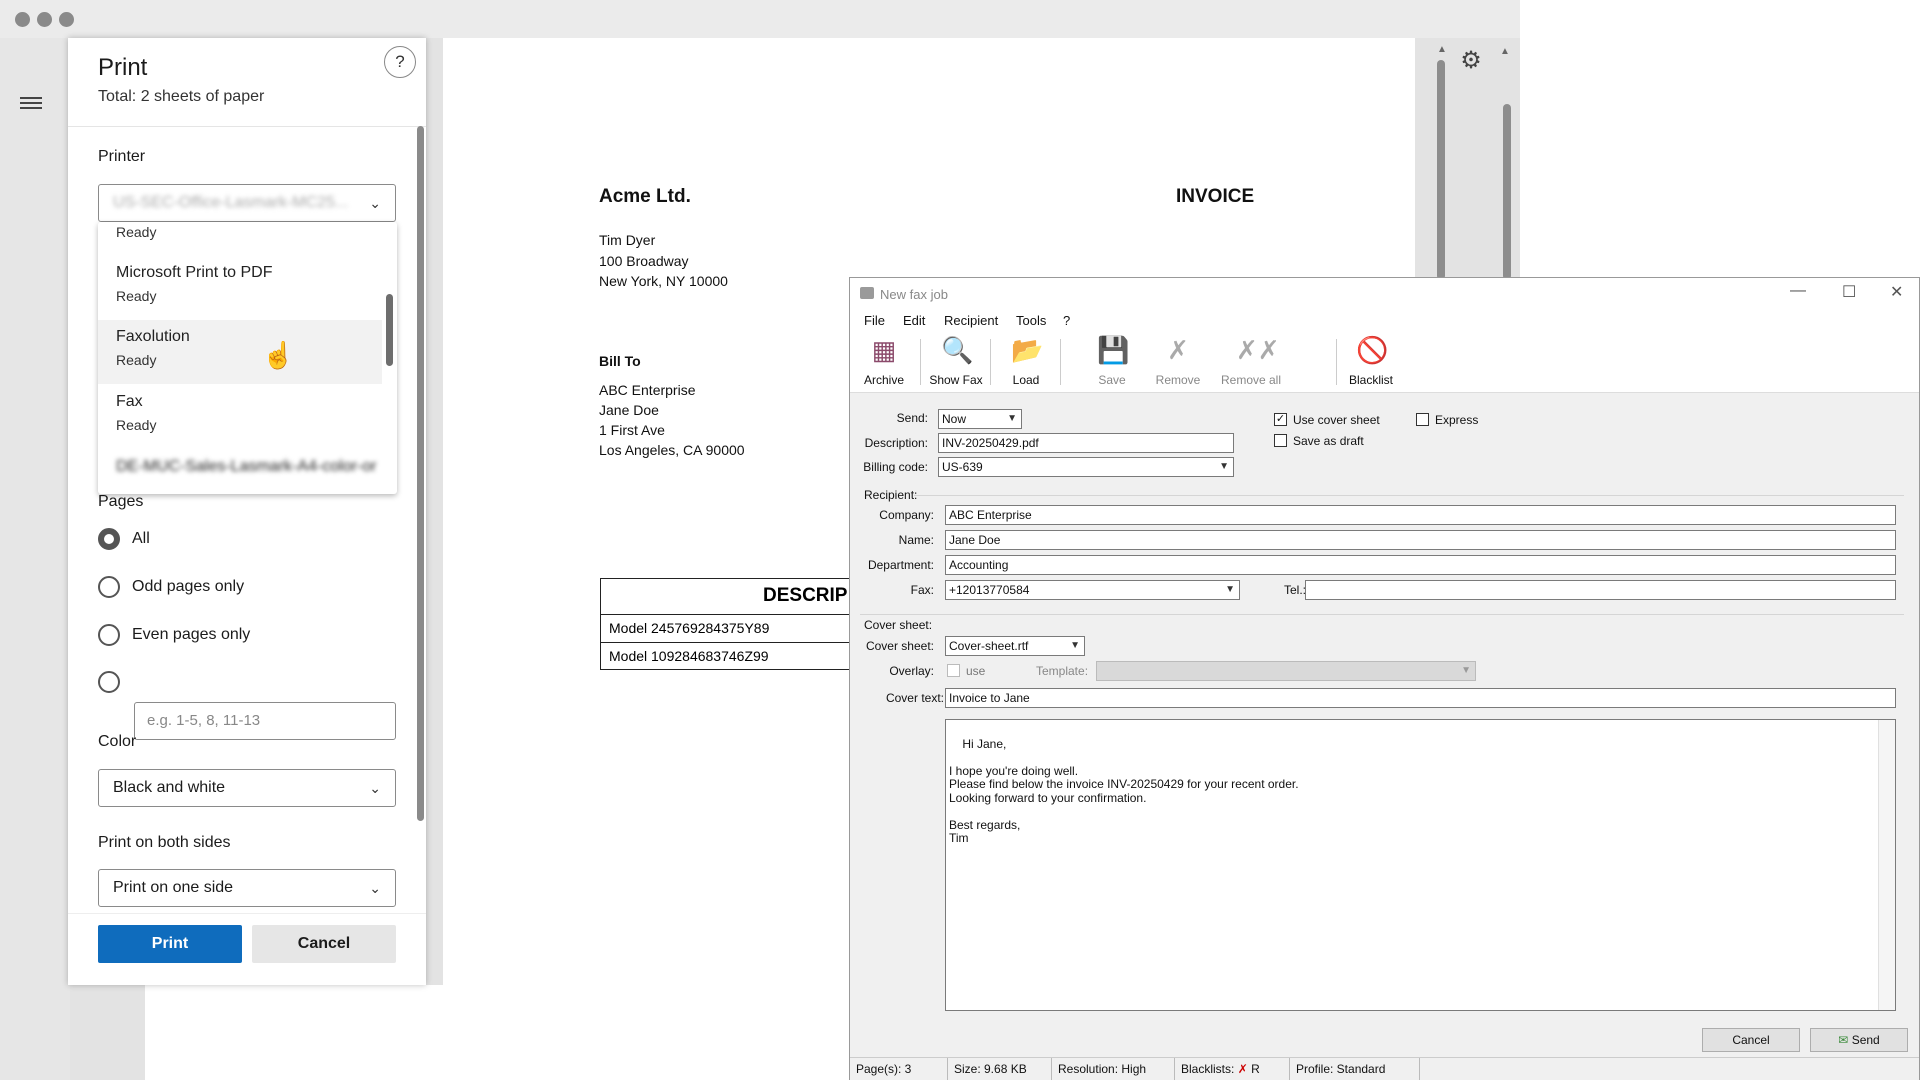 This screenshot has height=1080, width=1920. I want to click on table-row: Model 109284683746Z99, so click(730, 657).